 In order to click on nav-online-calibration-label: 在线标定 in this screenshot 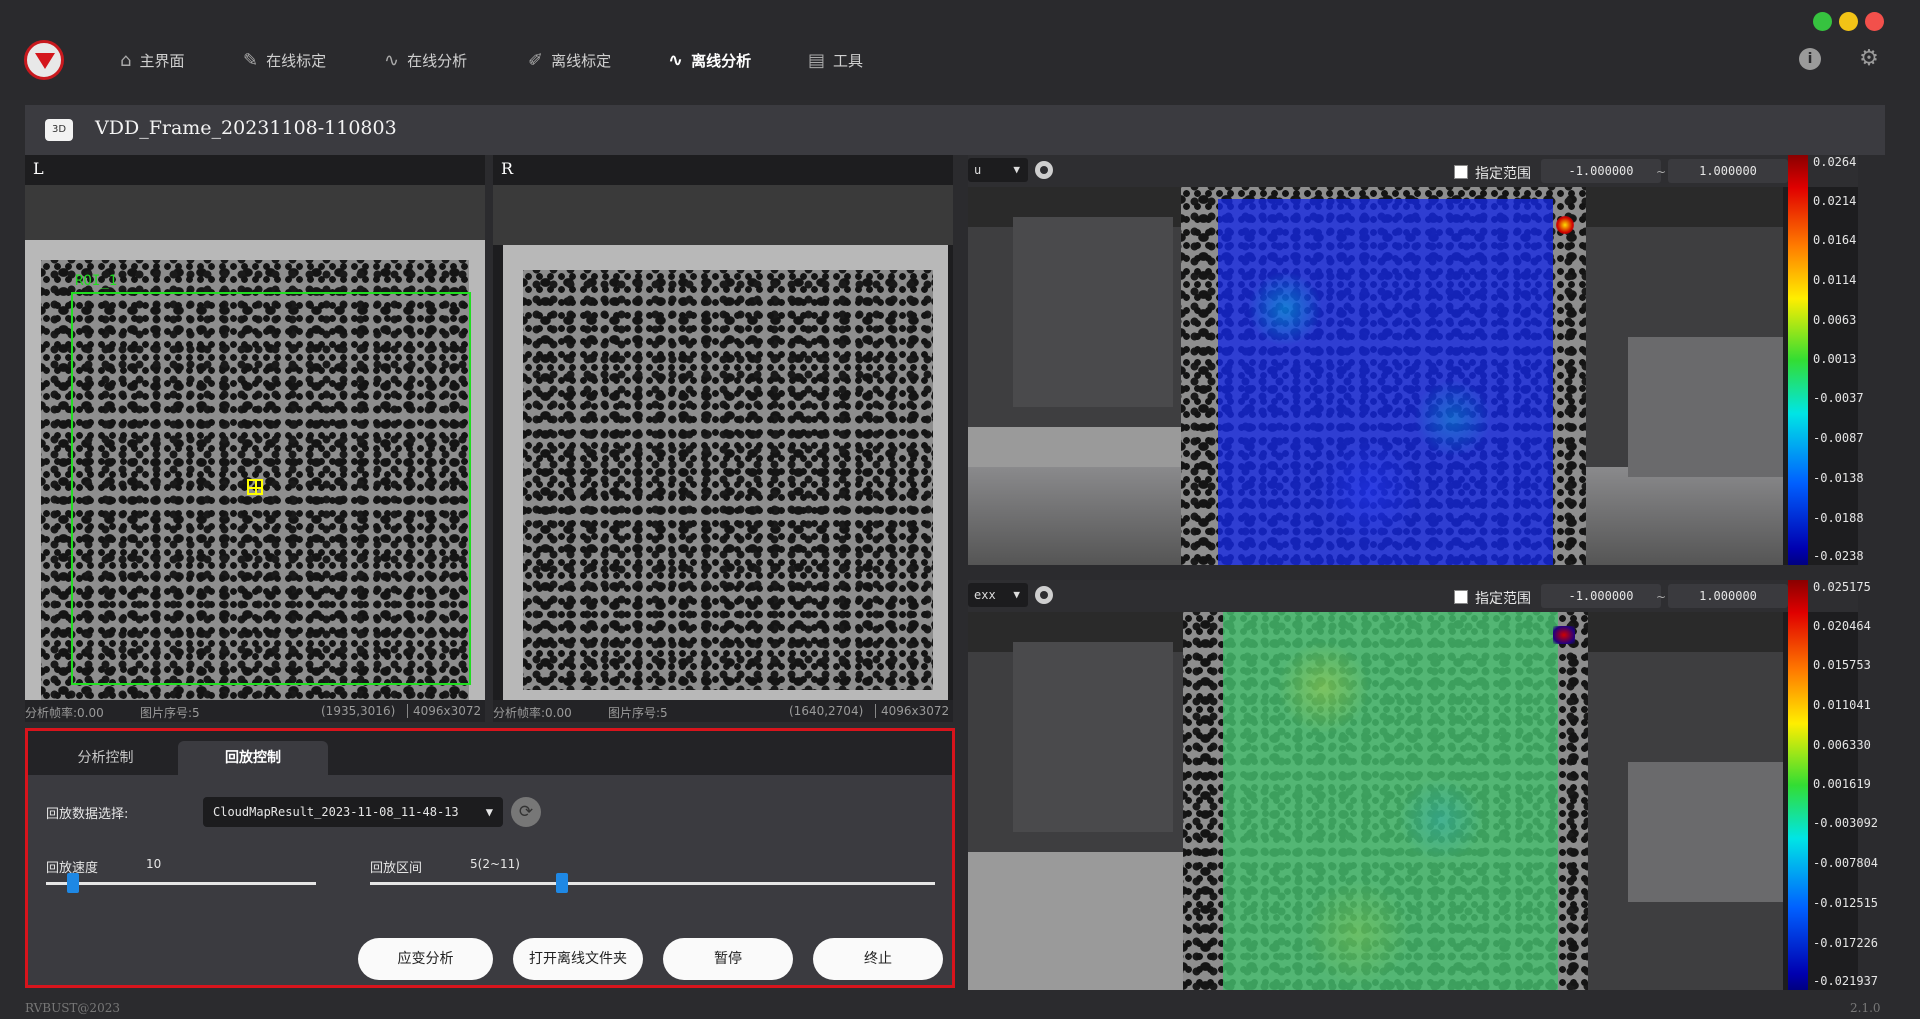, I will do `click(296, 60)`.